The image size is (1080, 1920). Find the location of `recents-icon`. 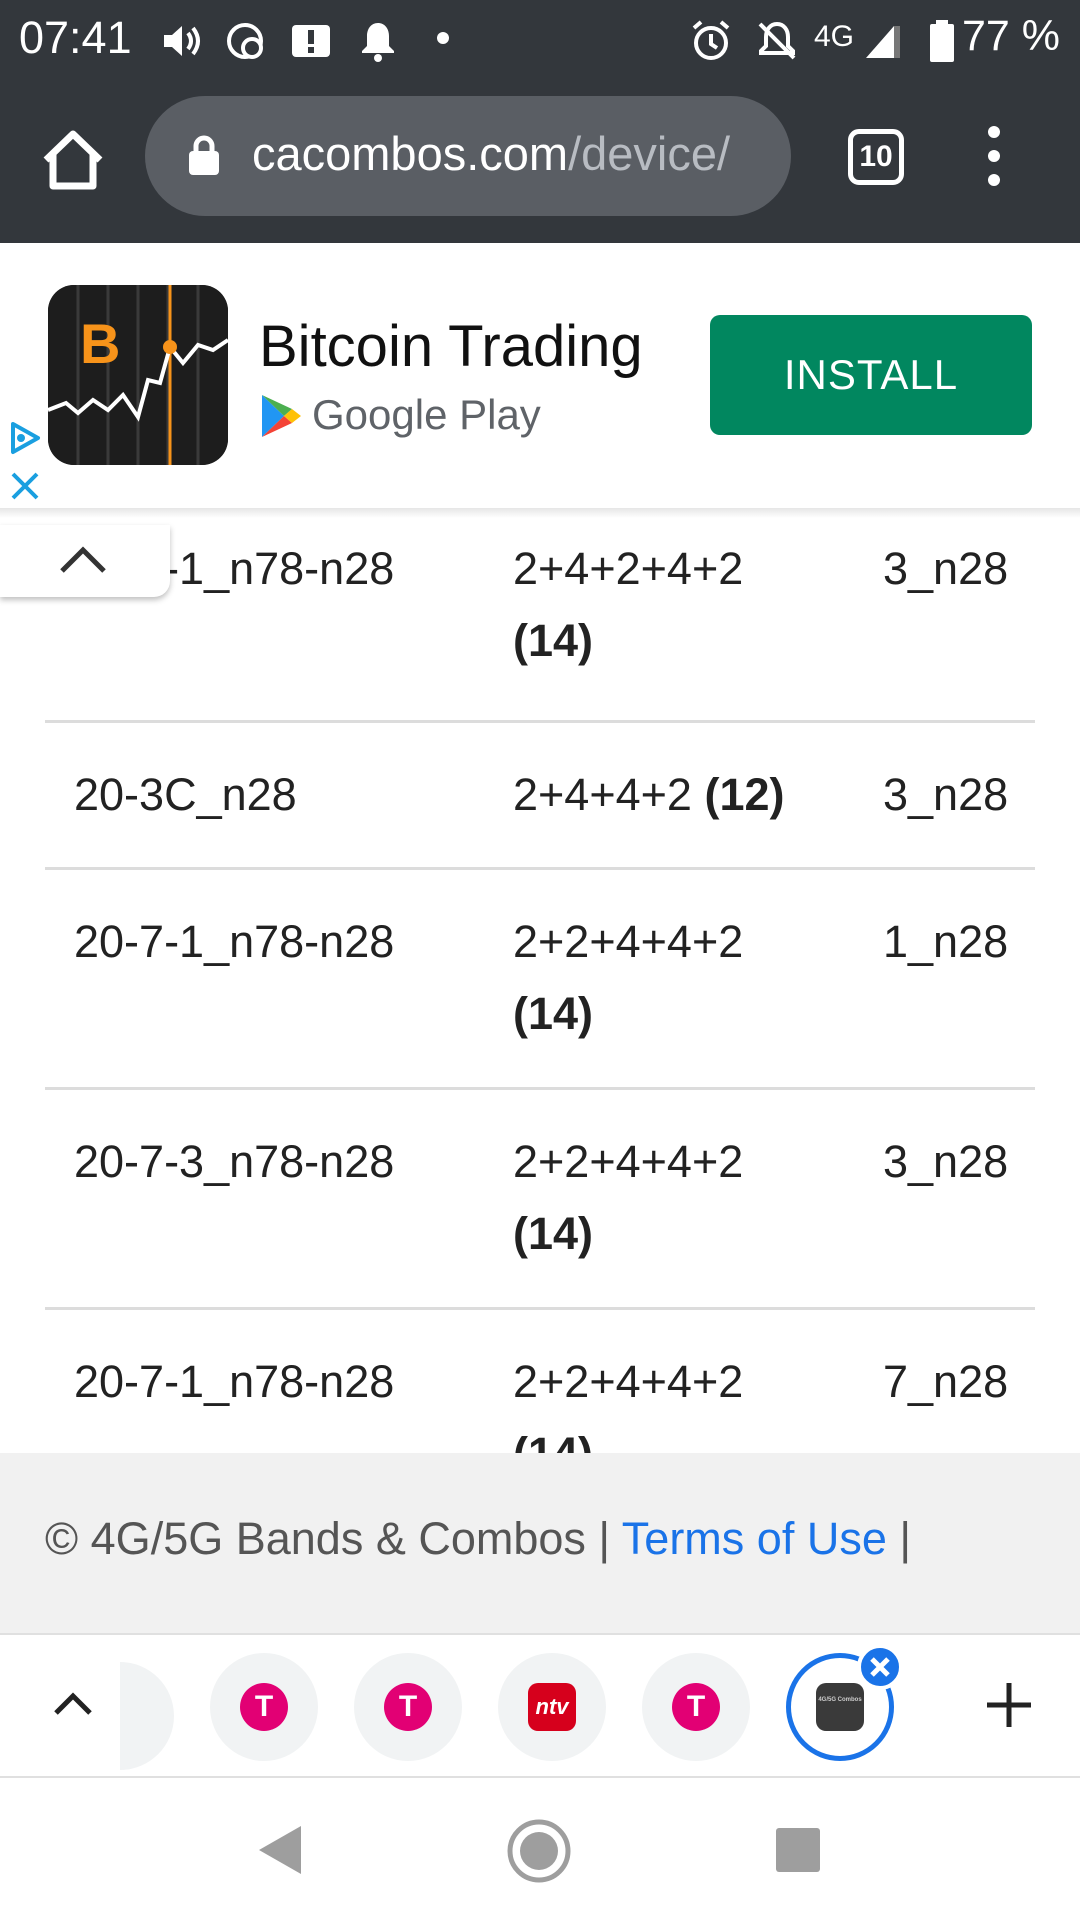

recents-icon is located at coordinates (798, 1850).